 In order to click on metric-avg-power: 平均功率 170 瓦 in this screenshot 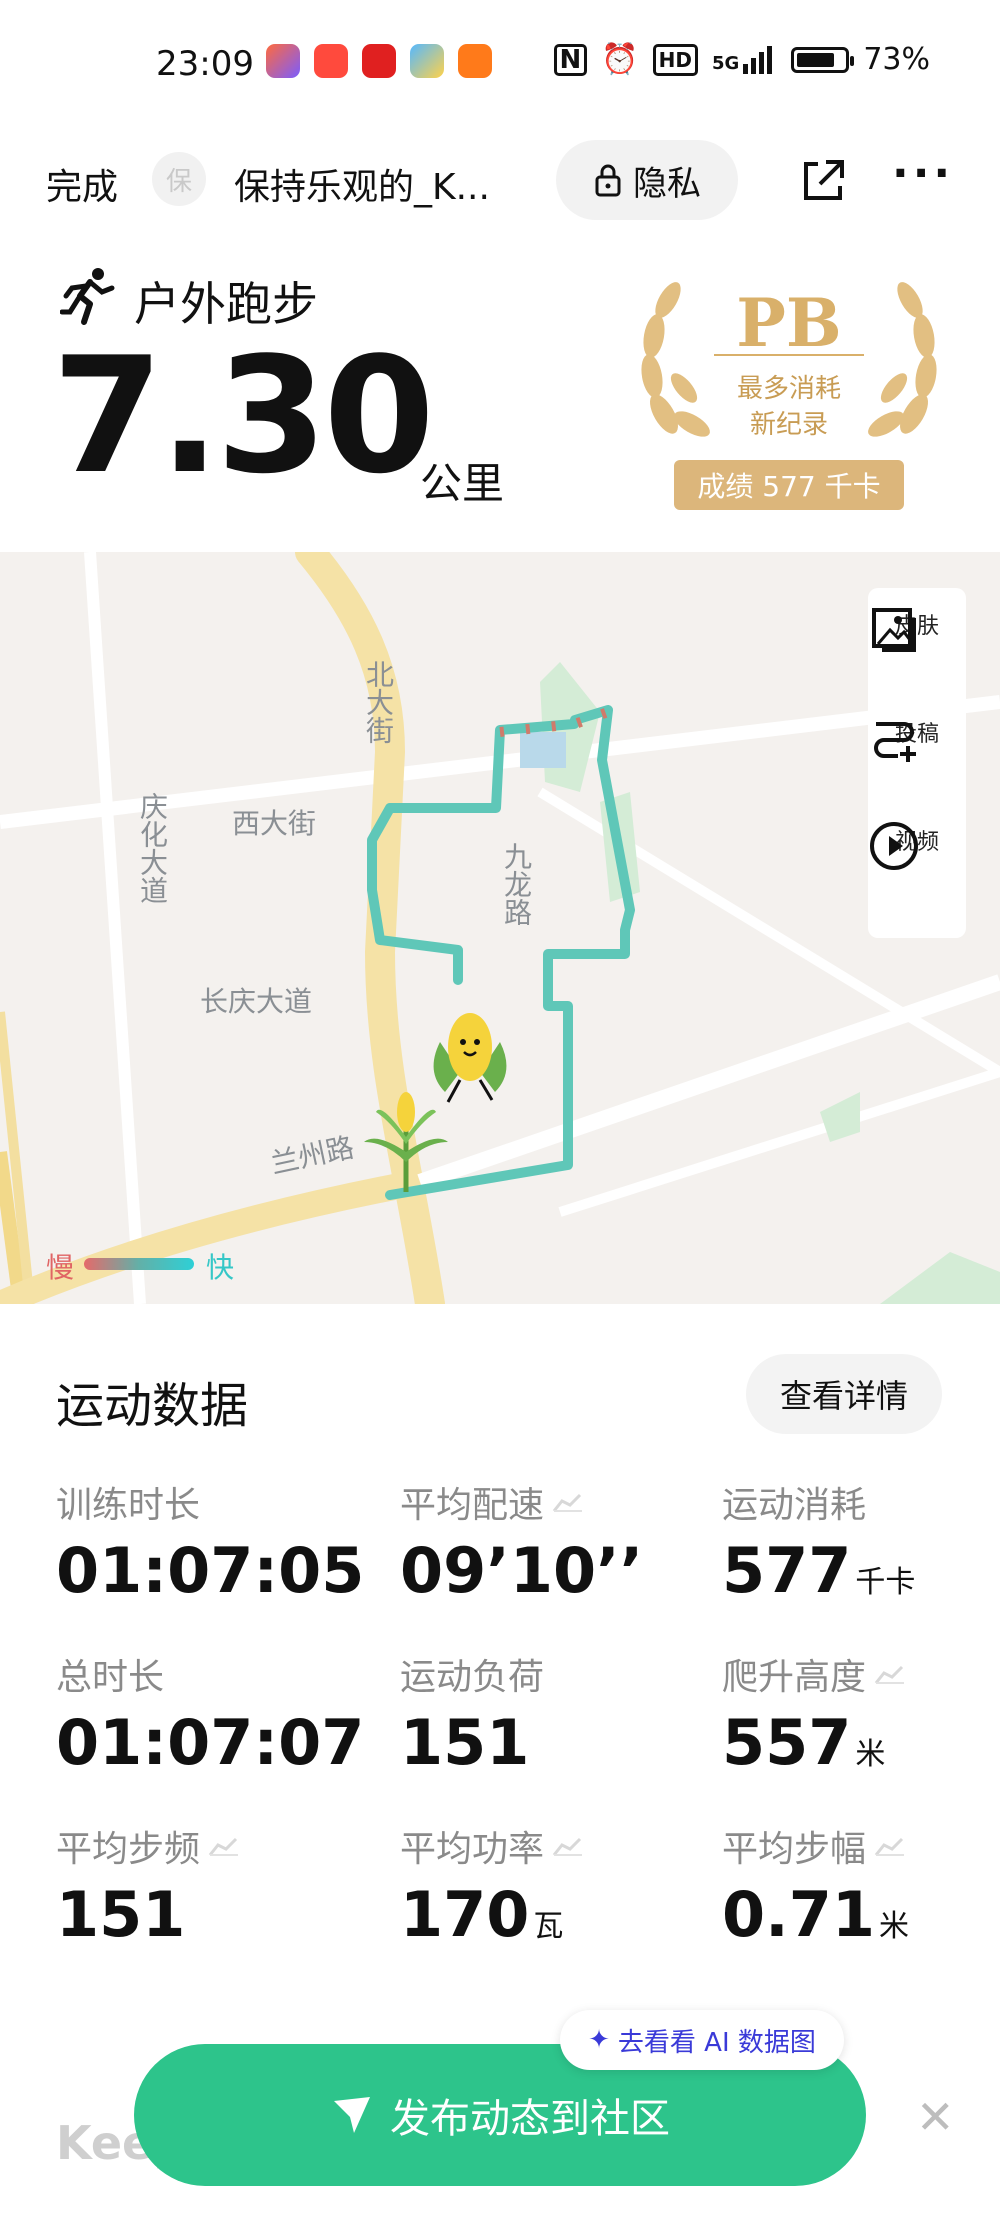, I will do `click(492, 1885)`.